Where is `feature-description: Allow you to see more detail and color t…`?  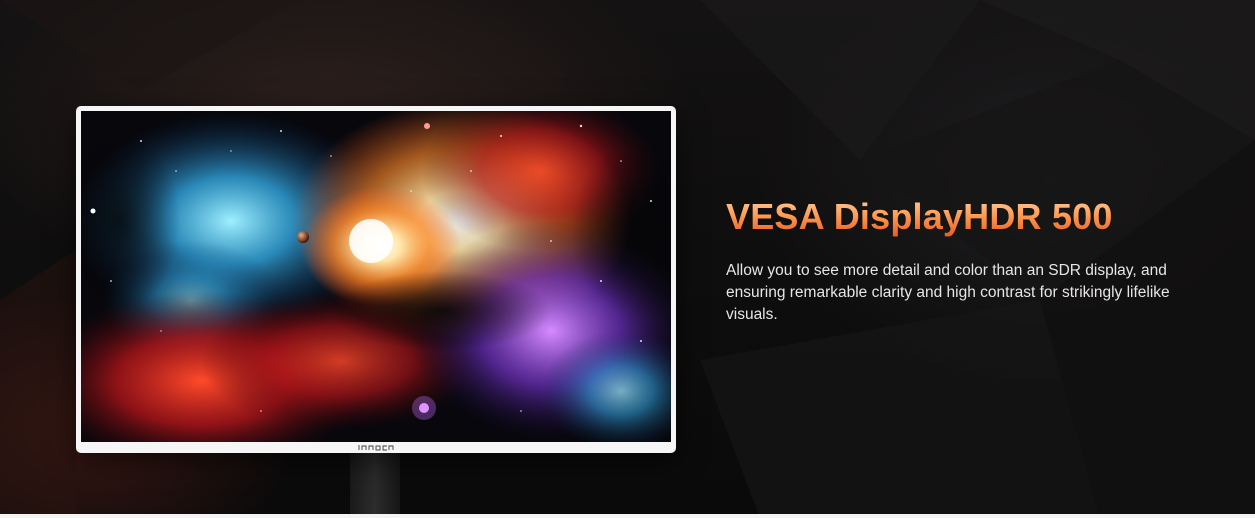
feature-description: Allow you to see more detail and color t… is located at coordinates (948, 292).